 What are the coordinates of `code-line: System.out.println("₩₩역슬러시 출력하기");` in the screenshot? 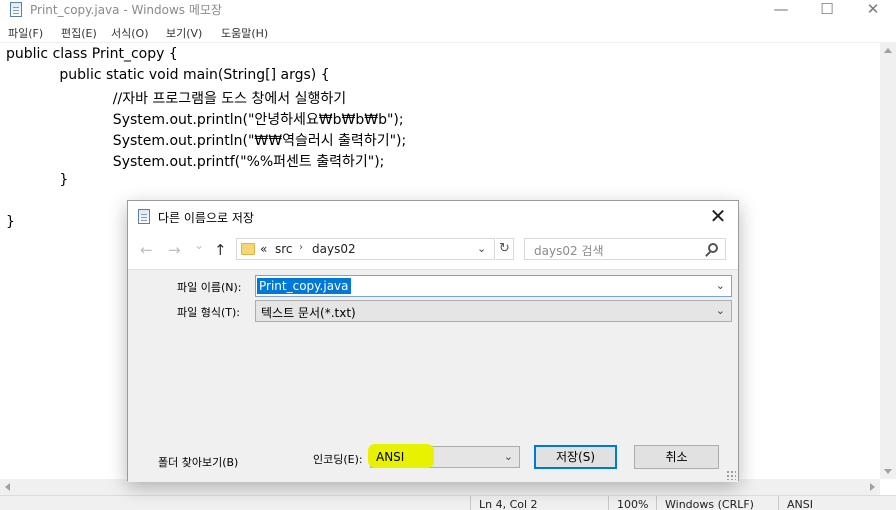 It's located at (206, 141).